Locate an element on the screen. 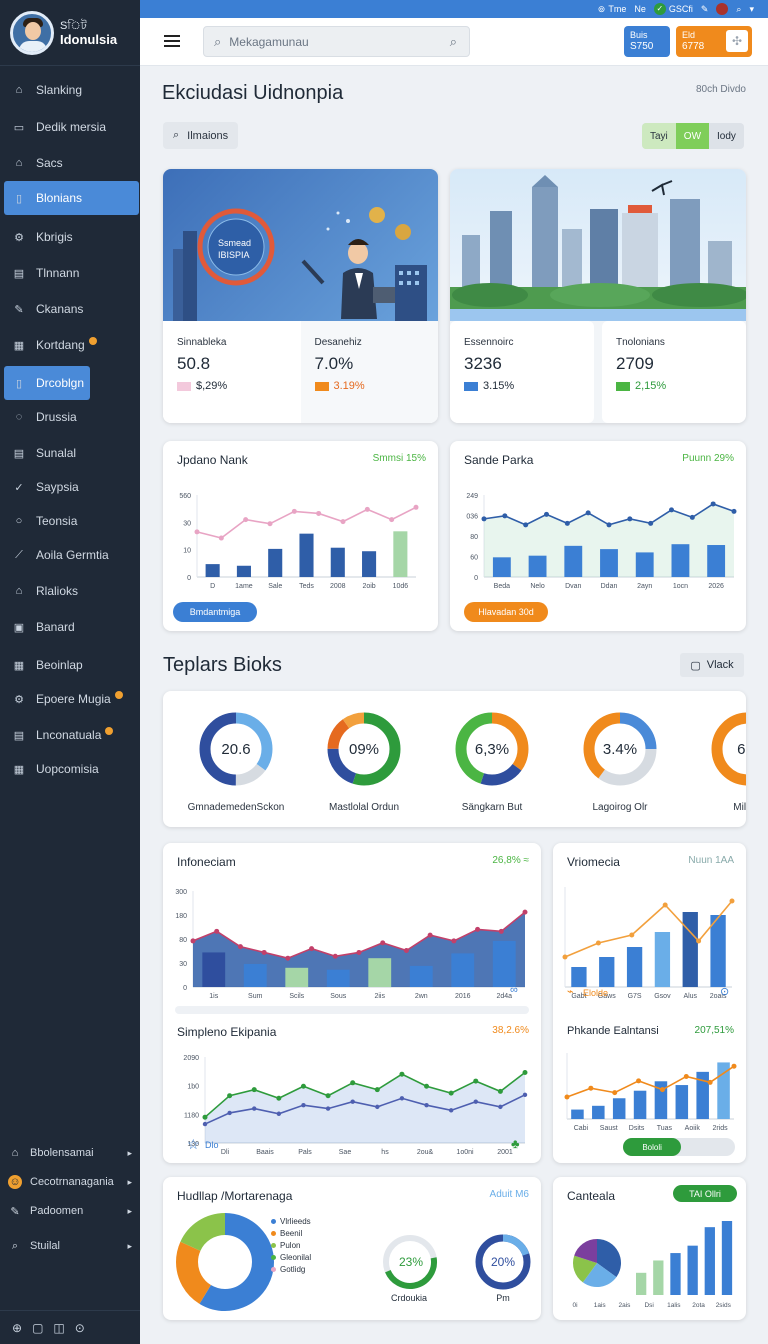  balance-button: Buis S750 is located at coordinates (647, 41).